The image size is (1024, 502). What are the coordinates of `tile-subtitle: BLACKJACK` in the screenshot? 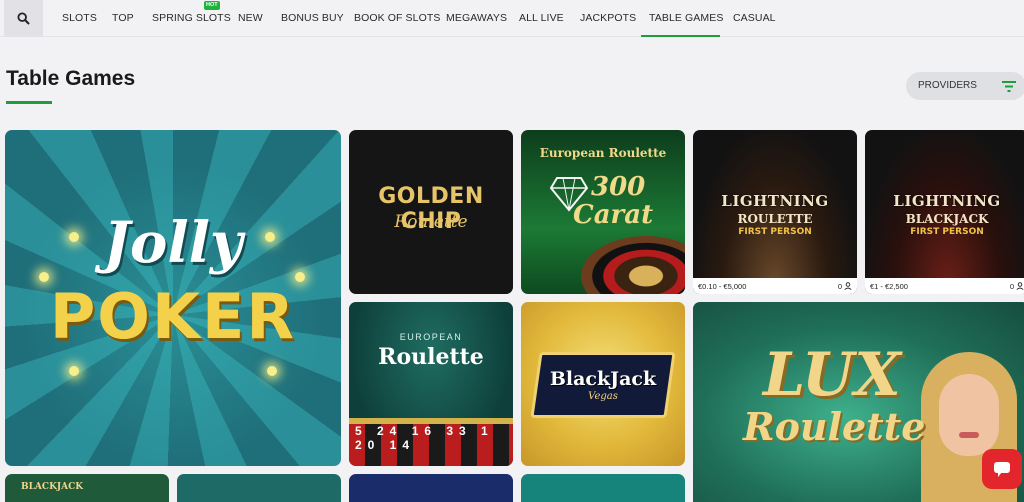 It's located at (947, 219).